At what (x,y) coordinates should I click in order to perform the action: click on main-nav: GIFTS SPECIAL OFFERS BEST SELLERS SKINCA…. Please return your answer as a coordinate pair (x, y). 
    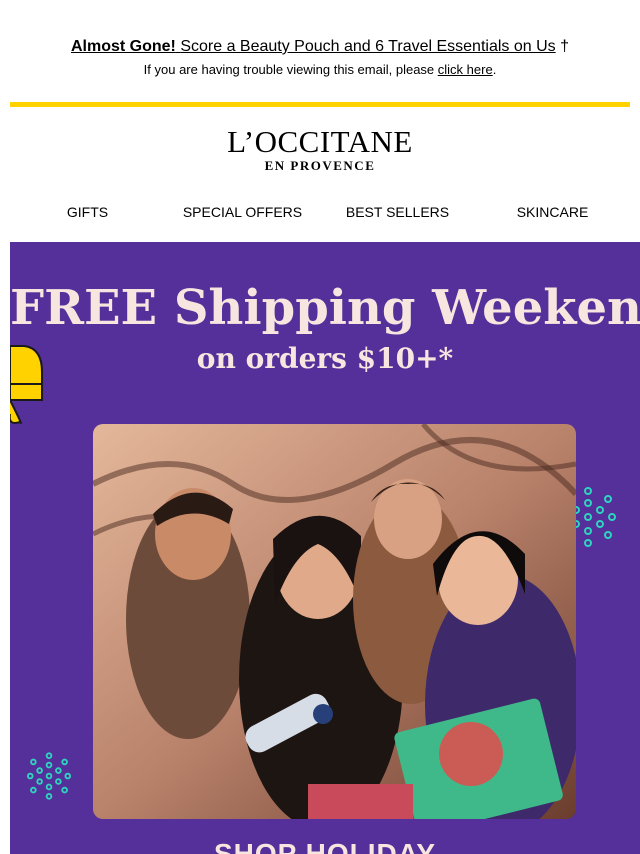
    Looking at the image, I should click on (320, 212).